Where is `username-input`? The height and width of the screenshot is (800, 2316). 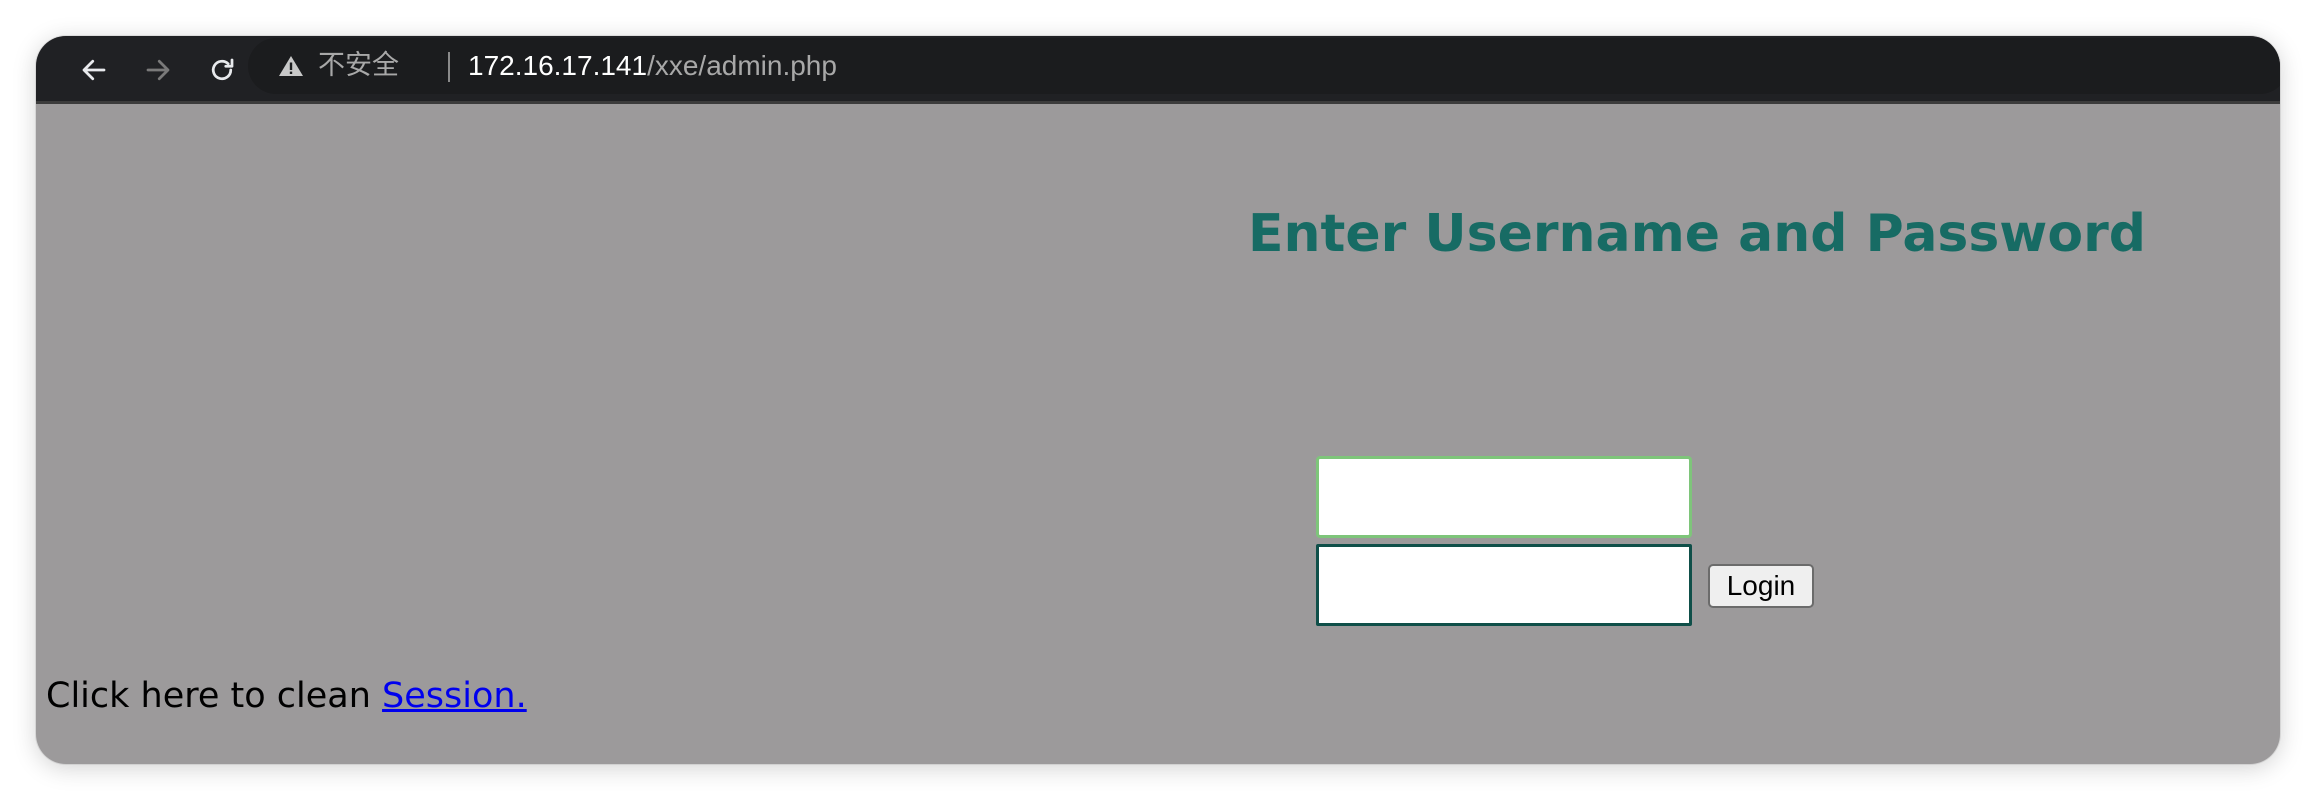 username-input is located at coordinates (1504, 497).